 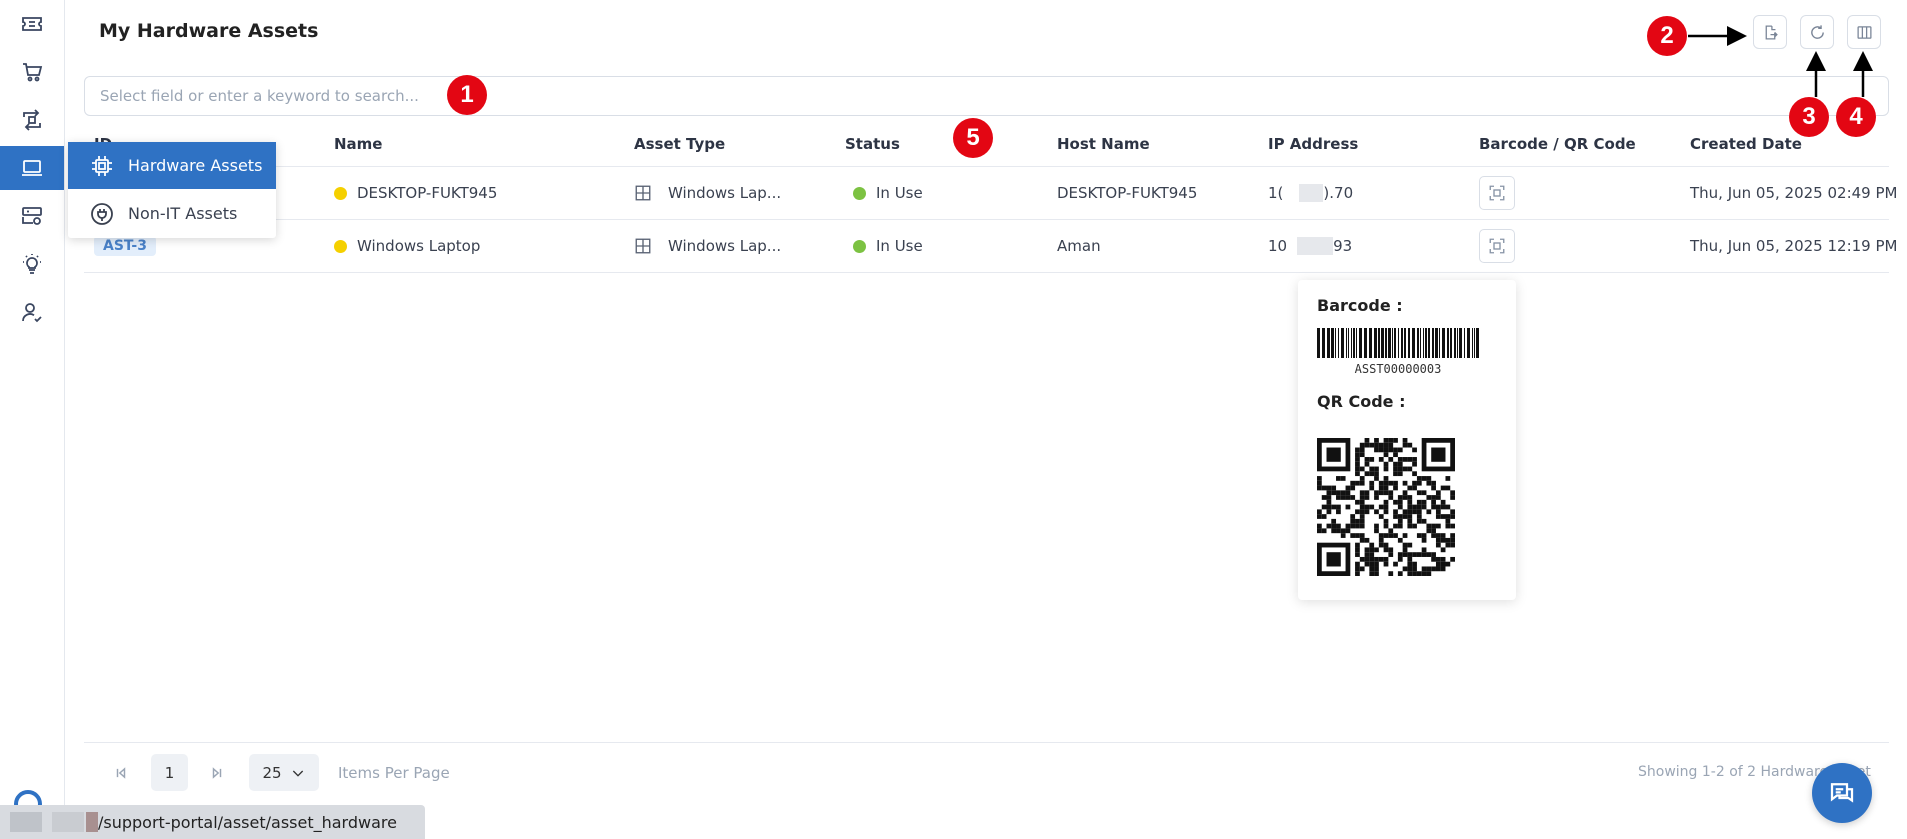 I want to click on barcode-value: ASST00000003, so click(x=1398, y=369).